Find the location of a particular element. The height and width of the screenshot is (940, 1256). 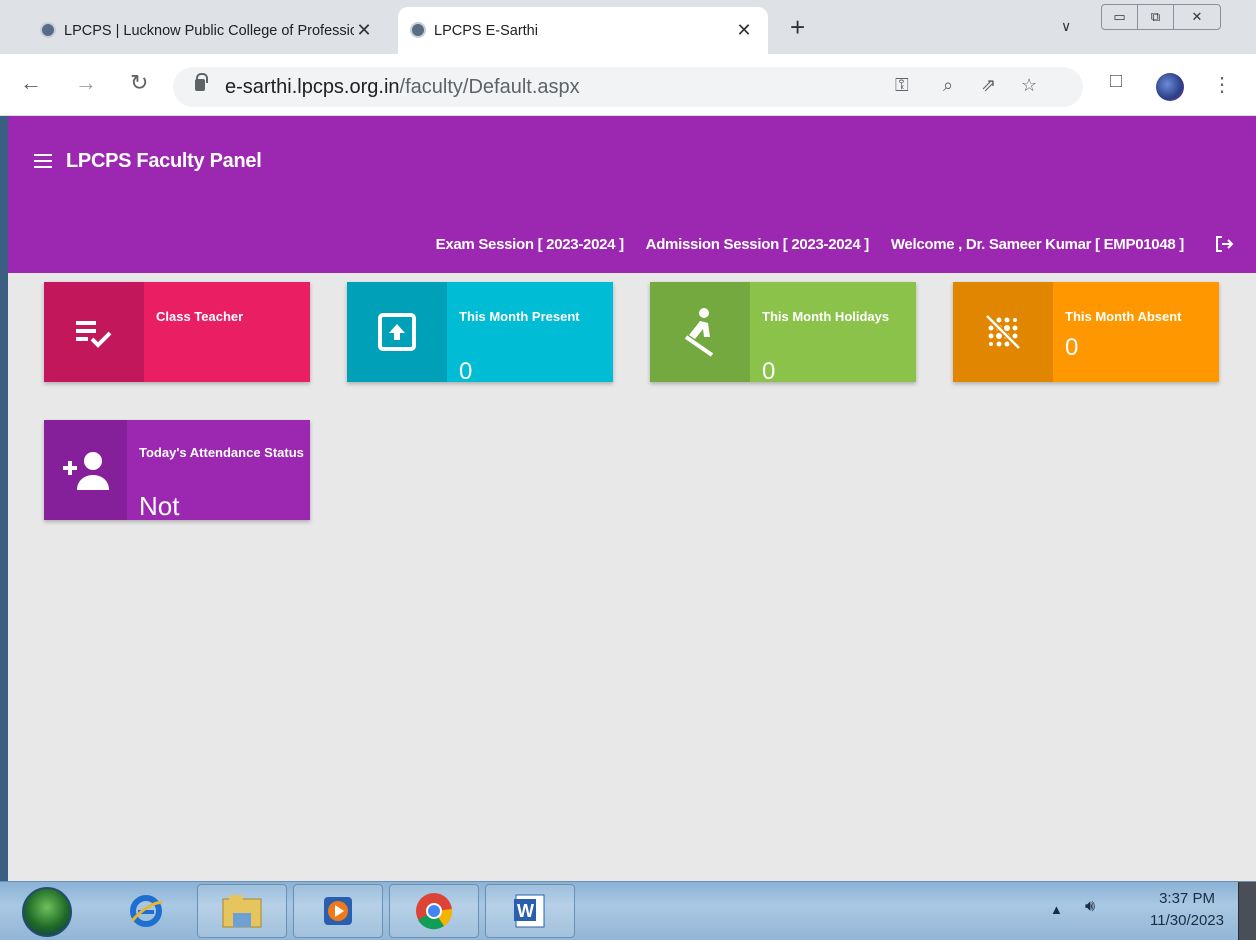

this-month-present-card: This Month Present 0 is located at coordinates (480, 332).